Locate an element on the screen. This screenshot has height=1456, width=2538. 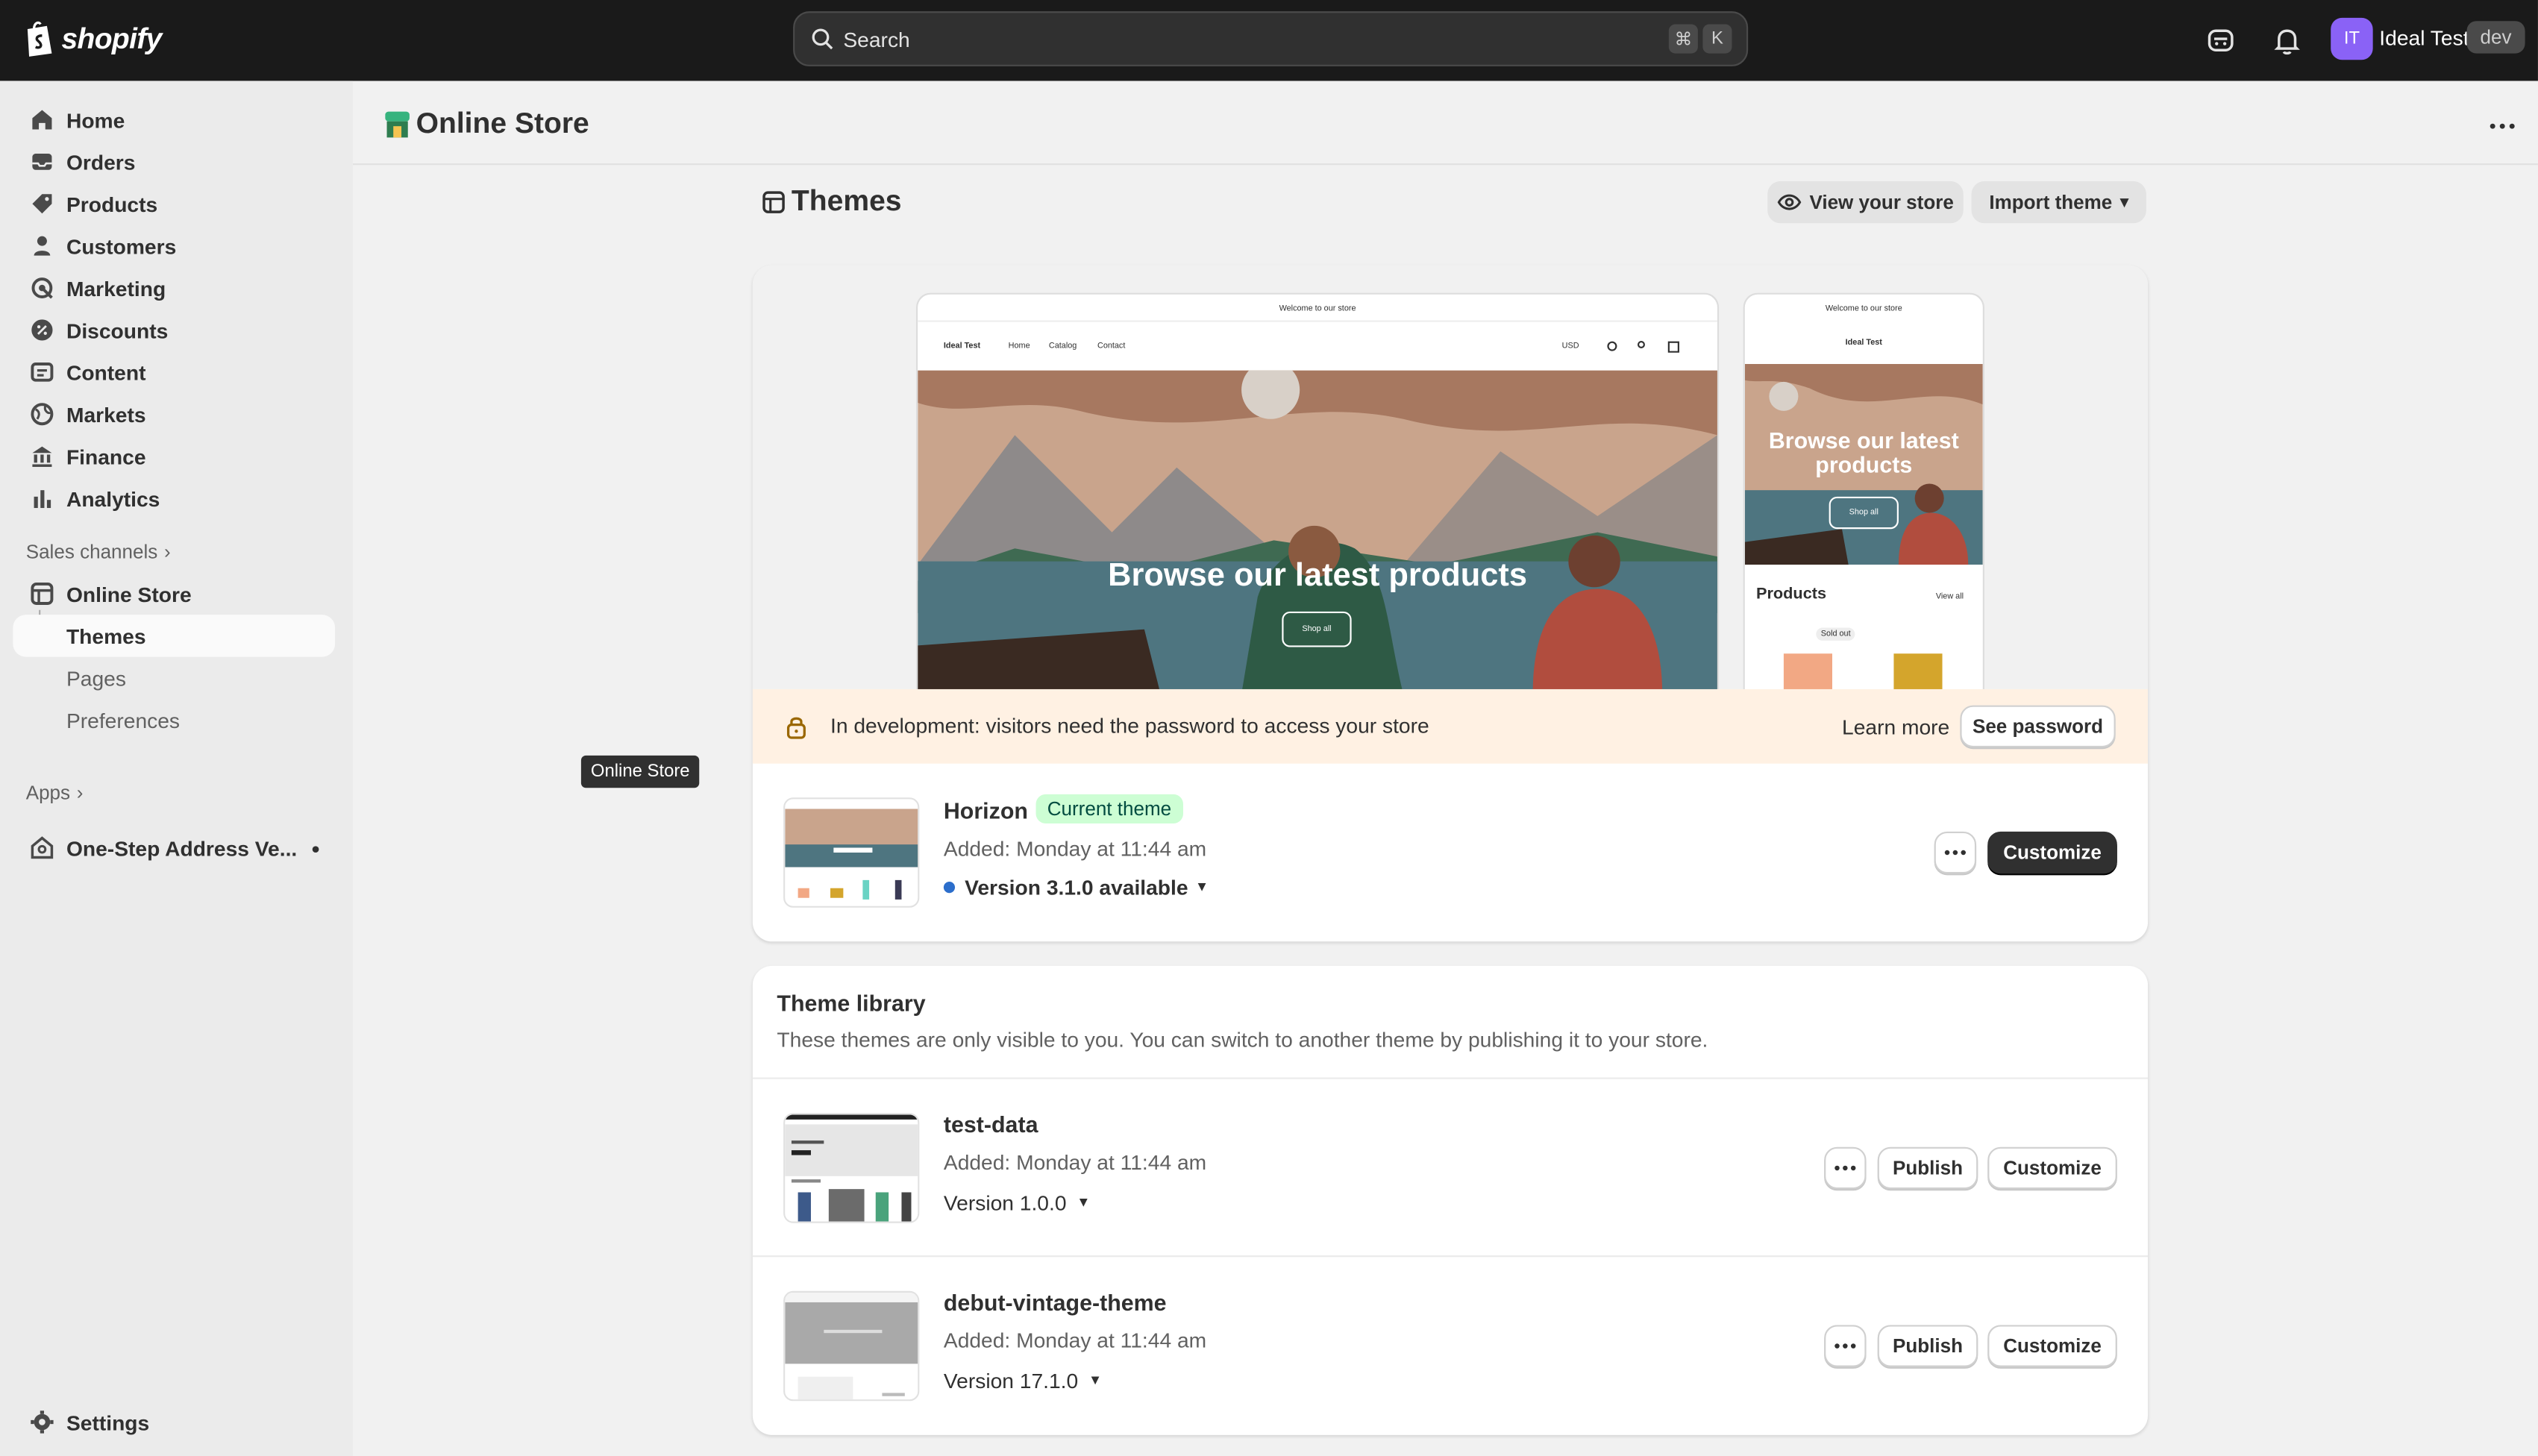
see-password-button: See password is located at coordinates (2038, 726).